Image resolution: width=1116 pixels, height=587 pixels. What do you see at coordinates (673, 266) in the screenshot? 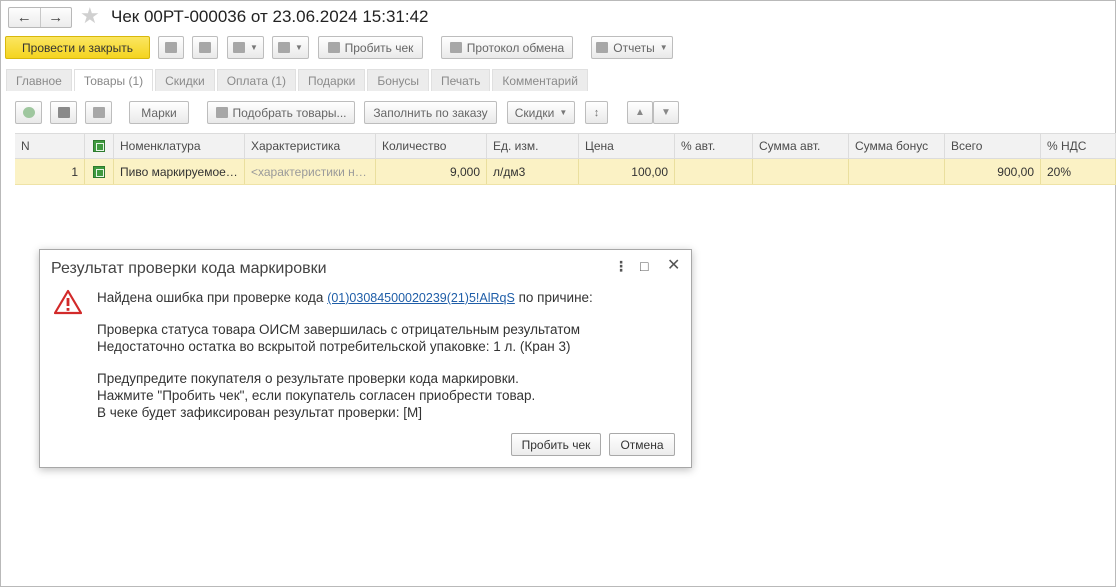
I see `close-icon: ✕` at bounding box center [673, 266].